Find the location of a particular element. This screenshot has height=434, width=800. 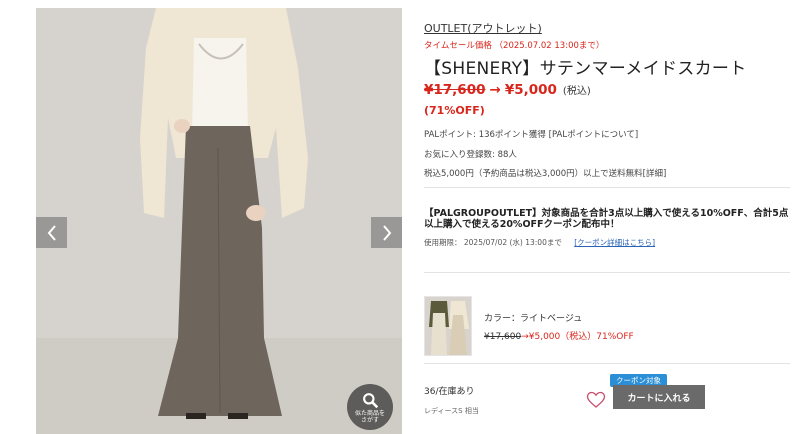

variant-price: ¥17,600→¥5,000（税込）71%OFF is located at coordinates (559, 335).